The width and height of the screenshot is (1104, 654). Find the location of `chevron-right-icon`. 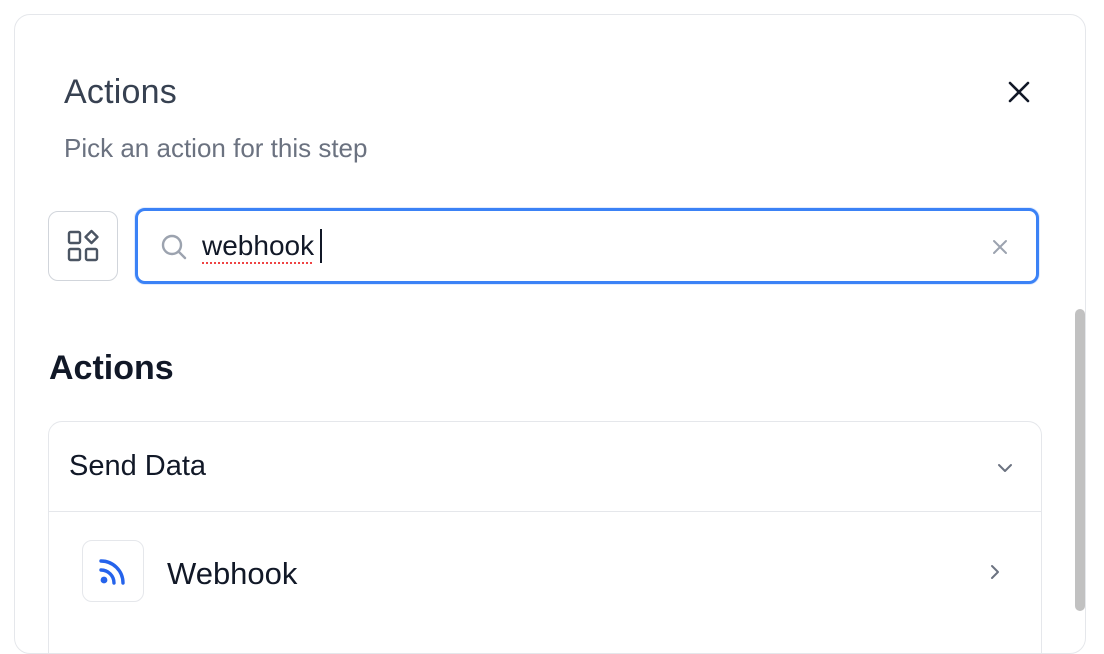

chevron-right-icon is located at coordinates (995, 572).